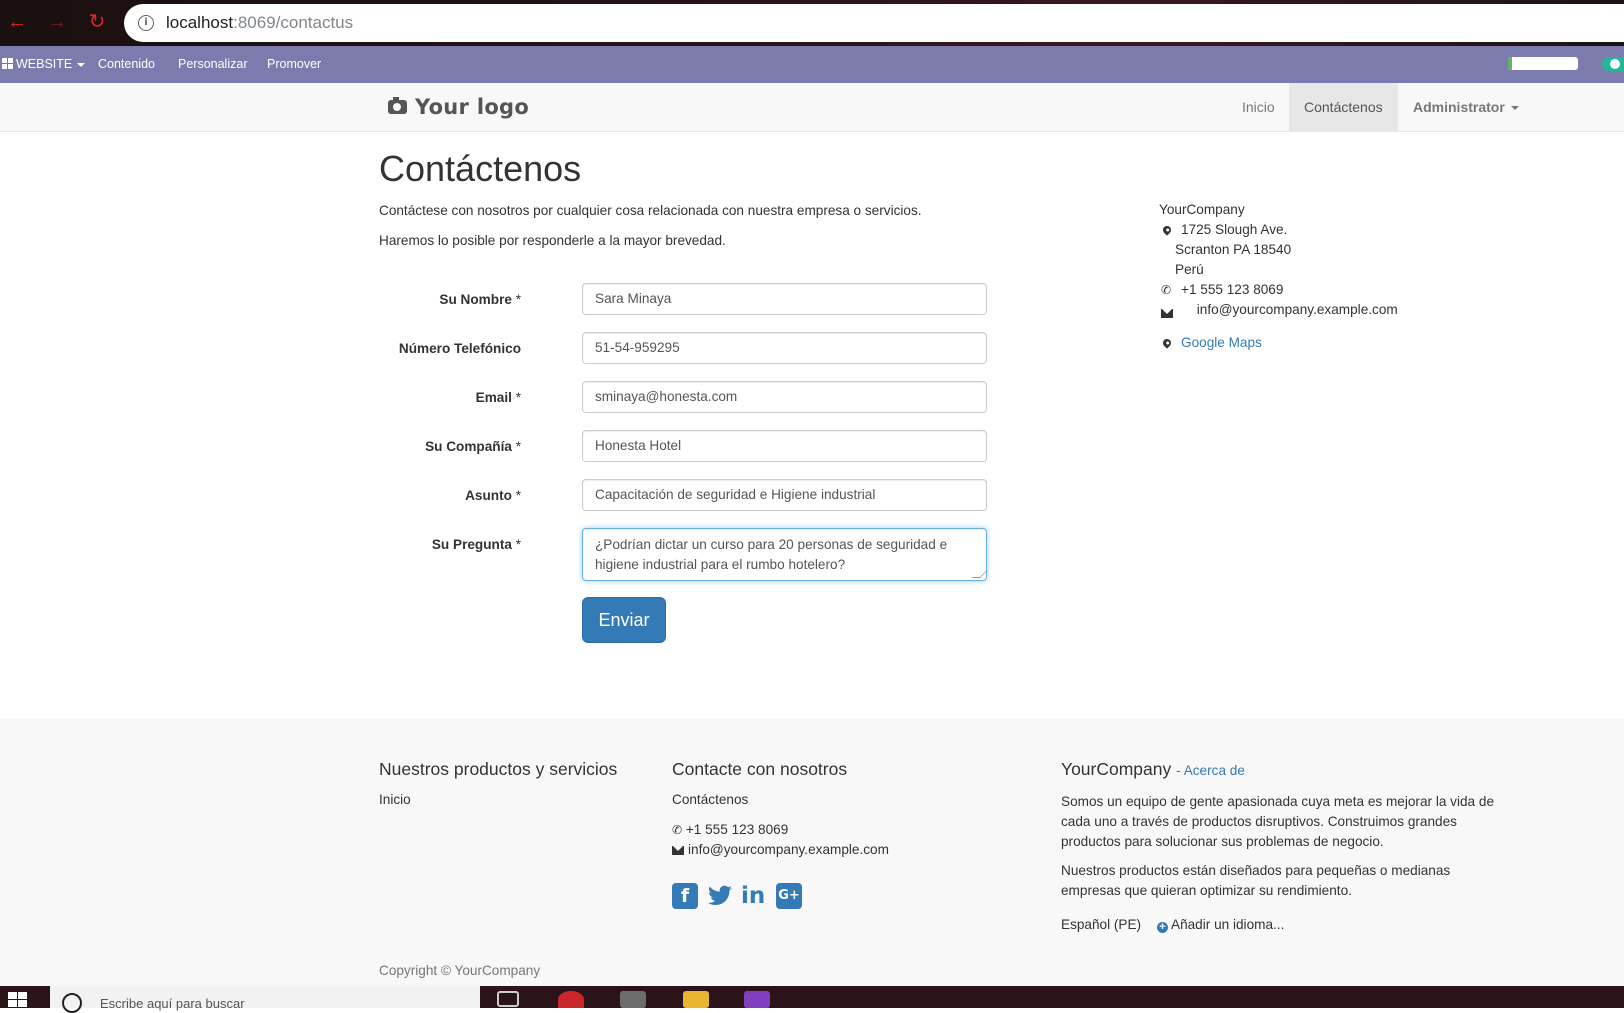 The width and height of the screenshot is (1624, 1013). What do you see at coordinates (7, 63) in the screenshot?
I see `apps-grid-icon` at bounding box center [7, 63].